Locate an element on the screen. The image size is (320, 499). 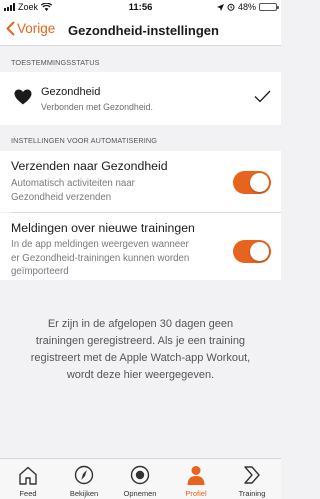
status-bar: Zoek 11:56 48% is located at coordinates (140, 8).